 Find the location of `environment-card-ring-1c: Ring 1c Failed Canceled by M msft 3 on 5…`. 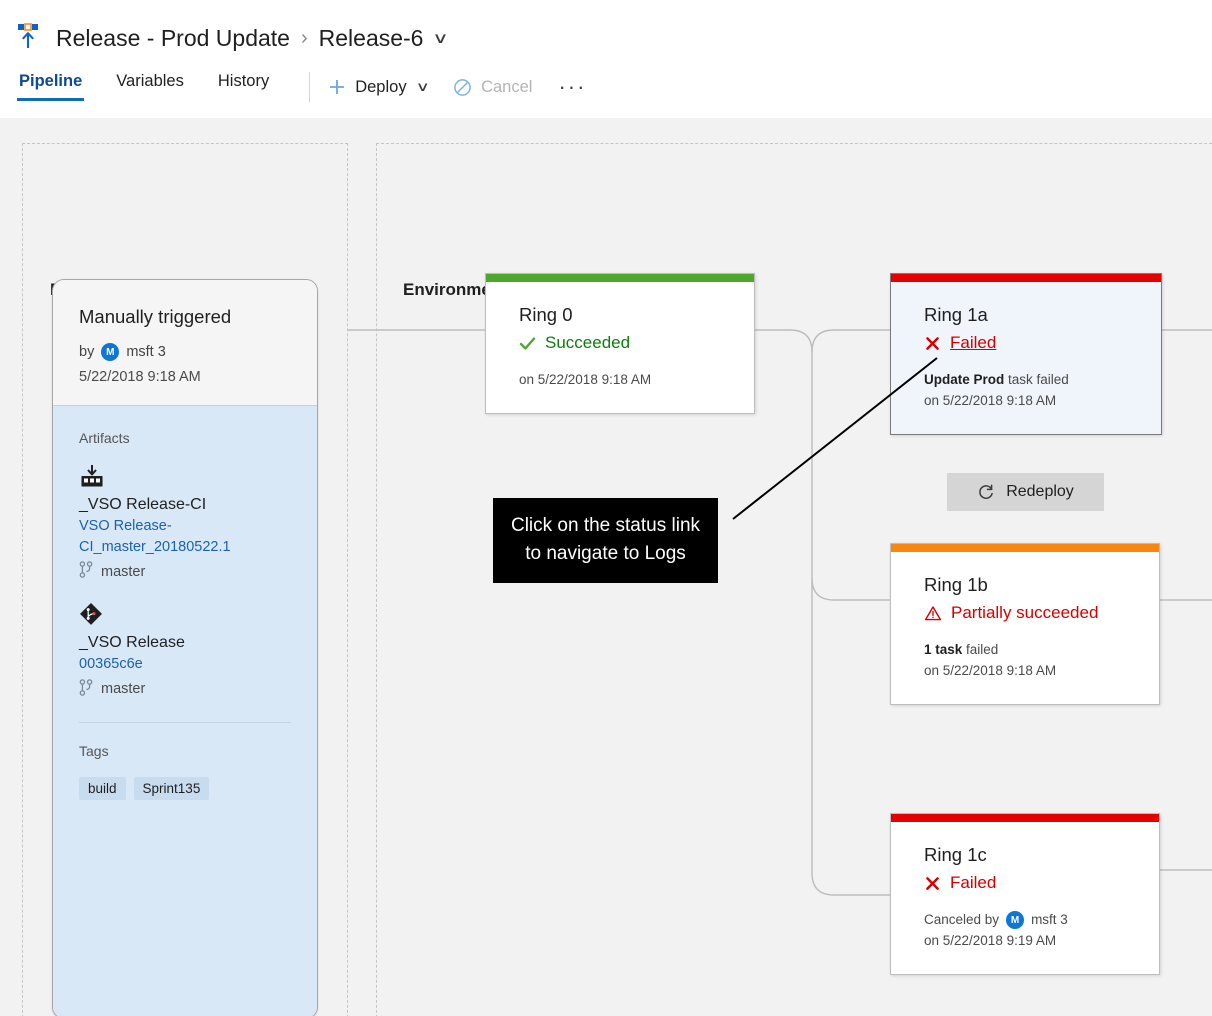

environment-card-ring-1c: Ring 1c Failed Canceled by M msft 3 on 5… is located at coordinates (1025, 894).